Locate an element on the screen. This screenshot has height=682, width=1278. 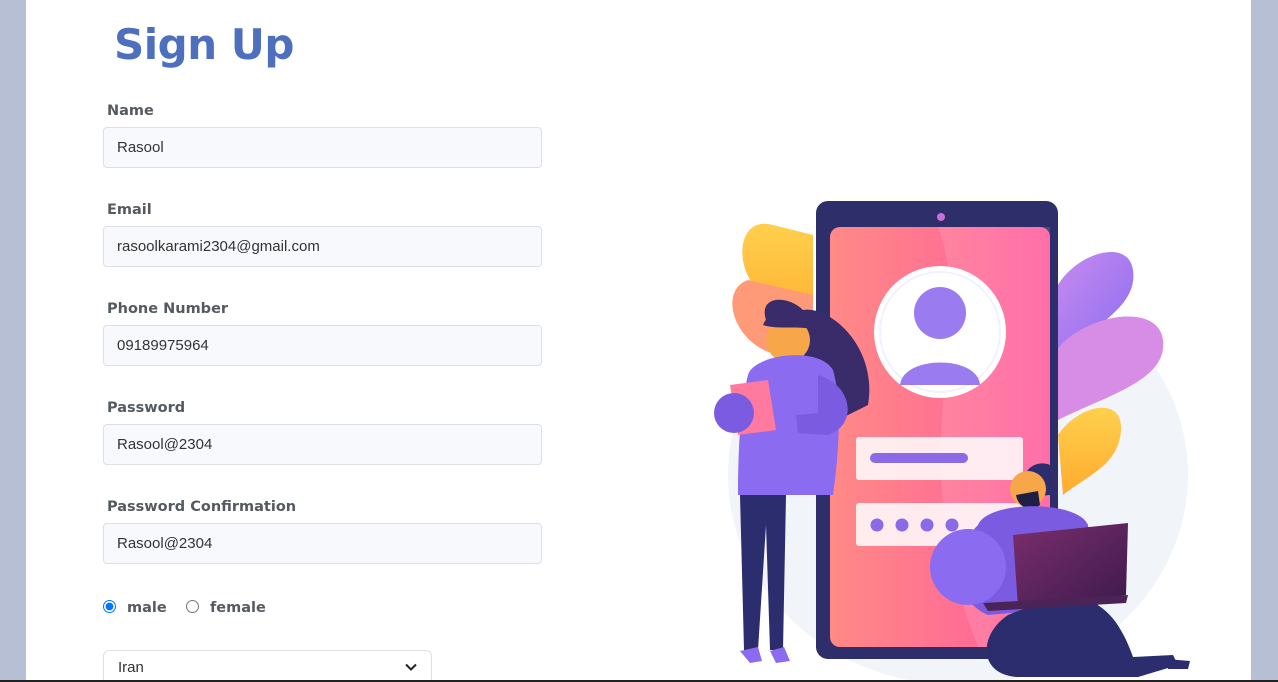
email-input is located at coordinates (322, 246).